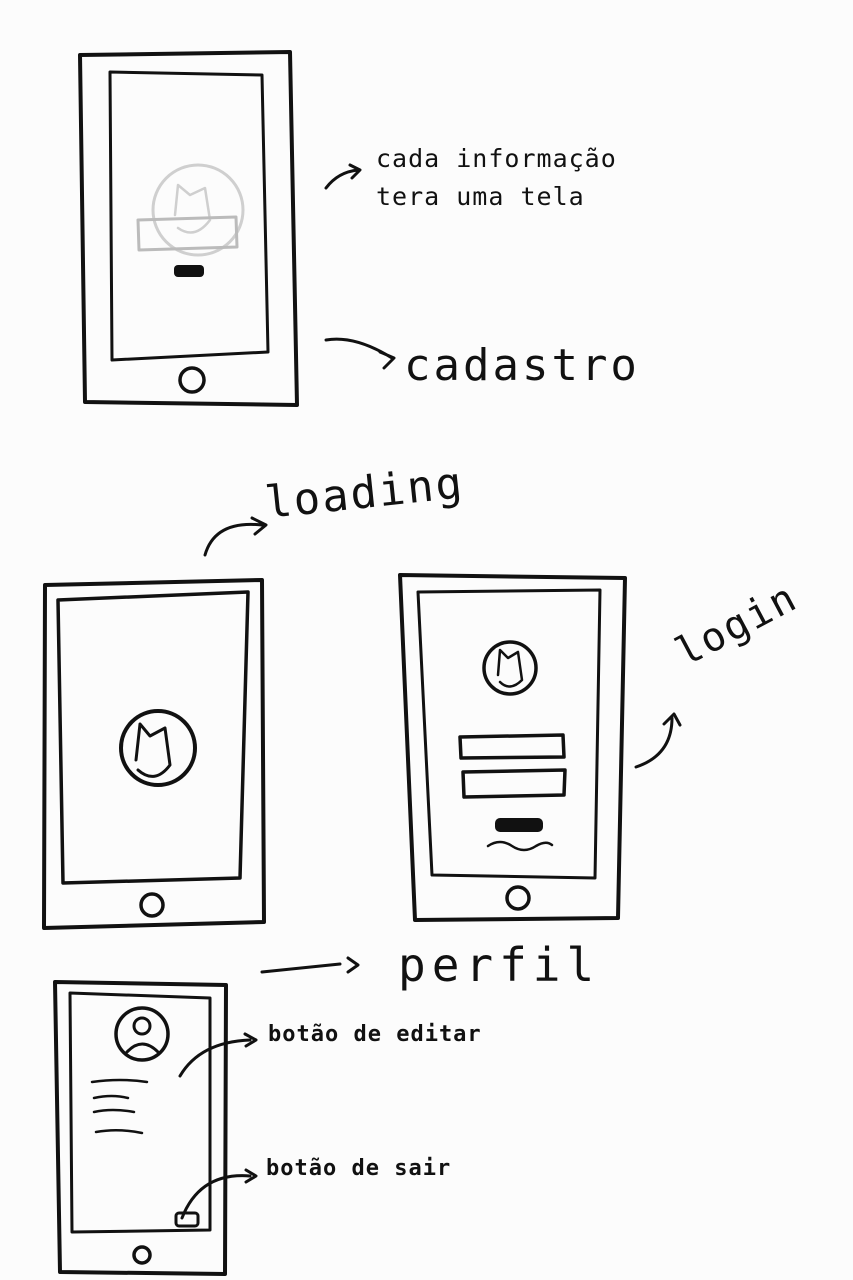 Image resolution: width=853 pixels, height=1280 pixels. Describe the element at coordinates (496, 177) in the screenshot. I see `cadastro-note: cada informação tera uma tela` at that location.